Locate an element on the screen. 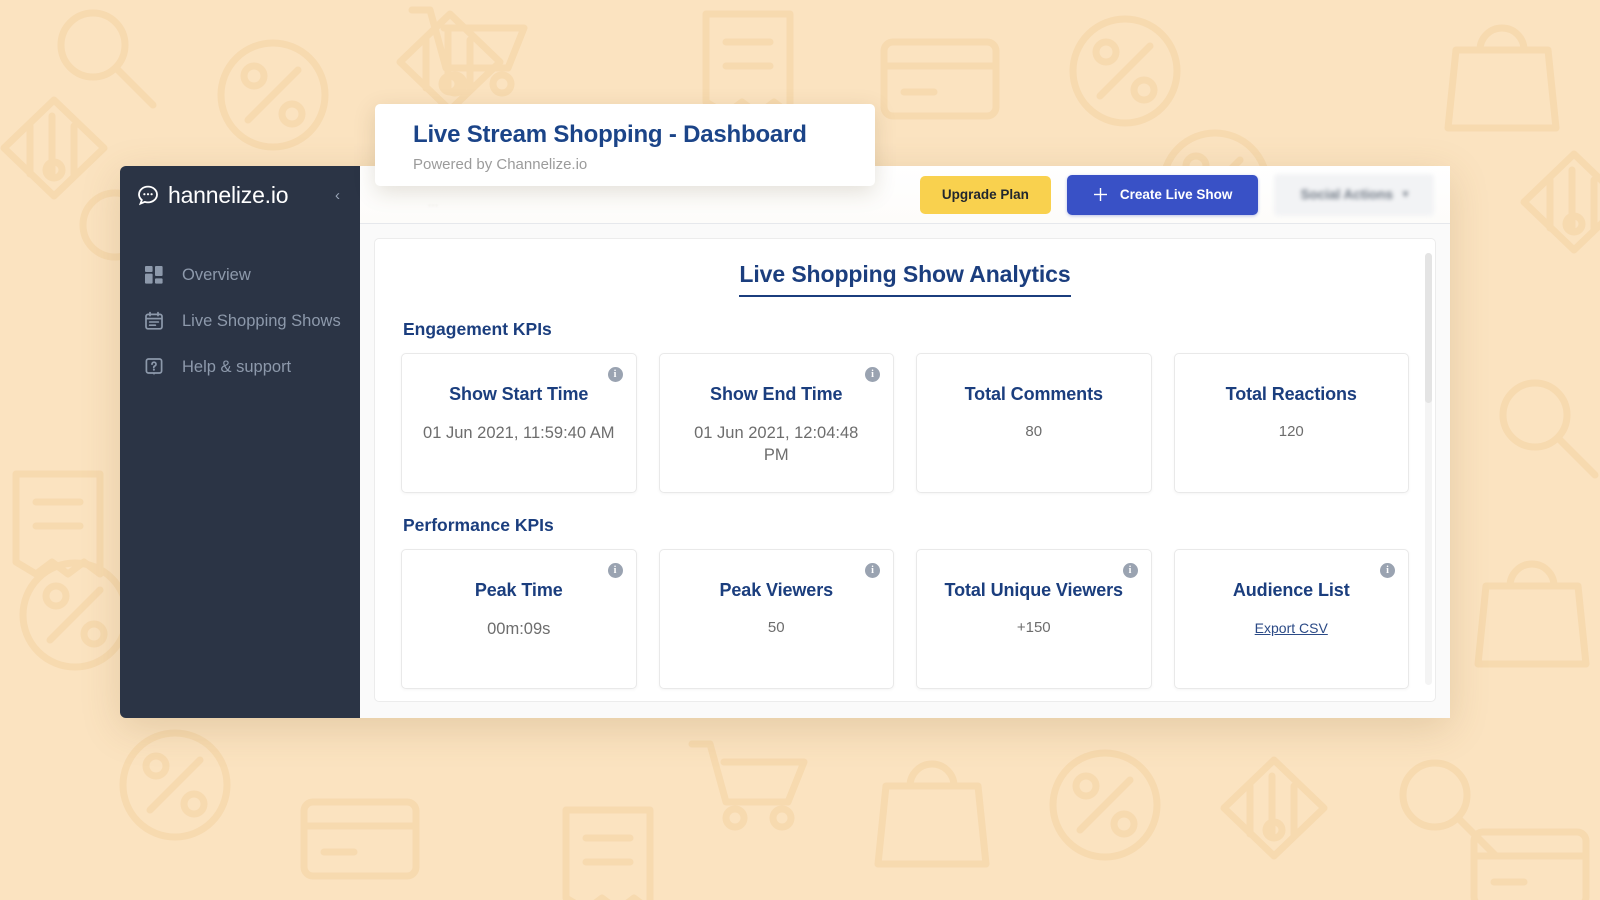 This screenshot has height=900, width=1600. kpi-value: +150 is located at coordinates (1033, 627).